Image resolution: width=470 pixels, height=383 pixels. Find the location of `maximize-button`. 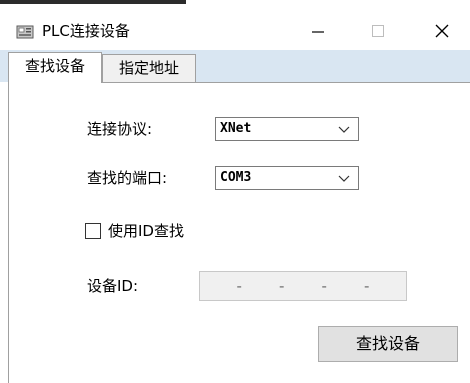

maximize-button is located at coordinates (378, 31).